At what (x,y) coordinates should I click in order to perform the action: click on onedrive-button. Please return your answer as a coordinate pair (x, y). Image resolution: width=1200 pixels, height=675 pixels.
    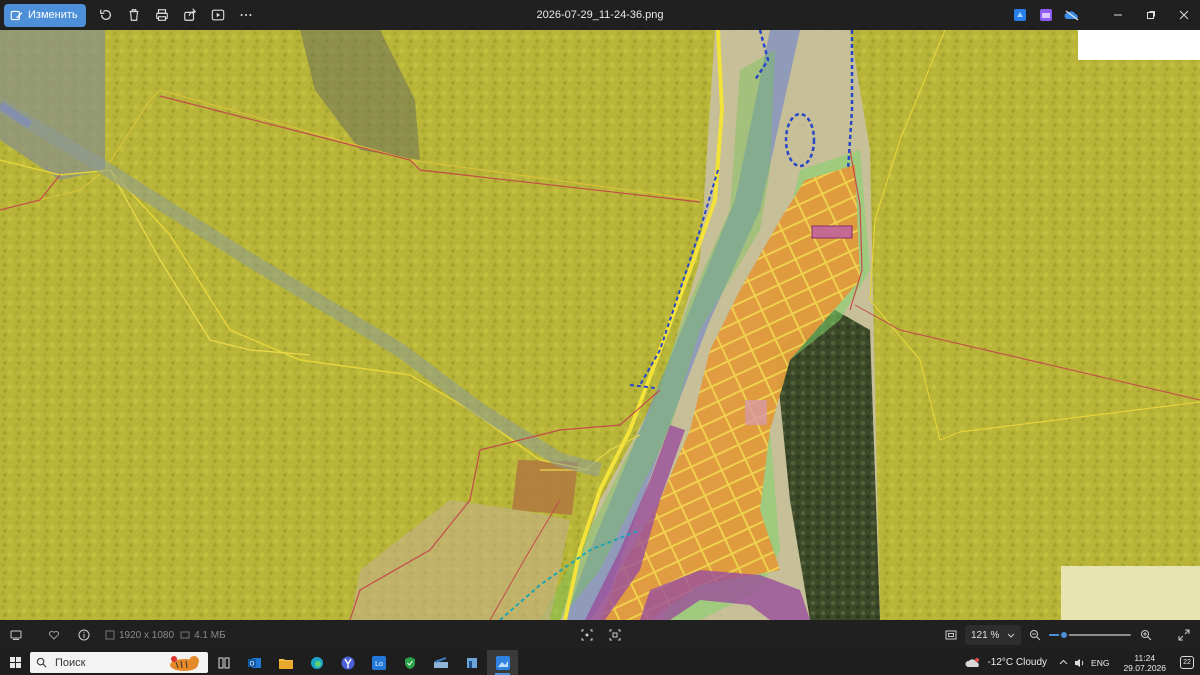
    Looking at the image, I should click on (1072, 15).